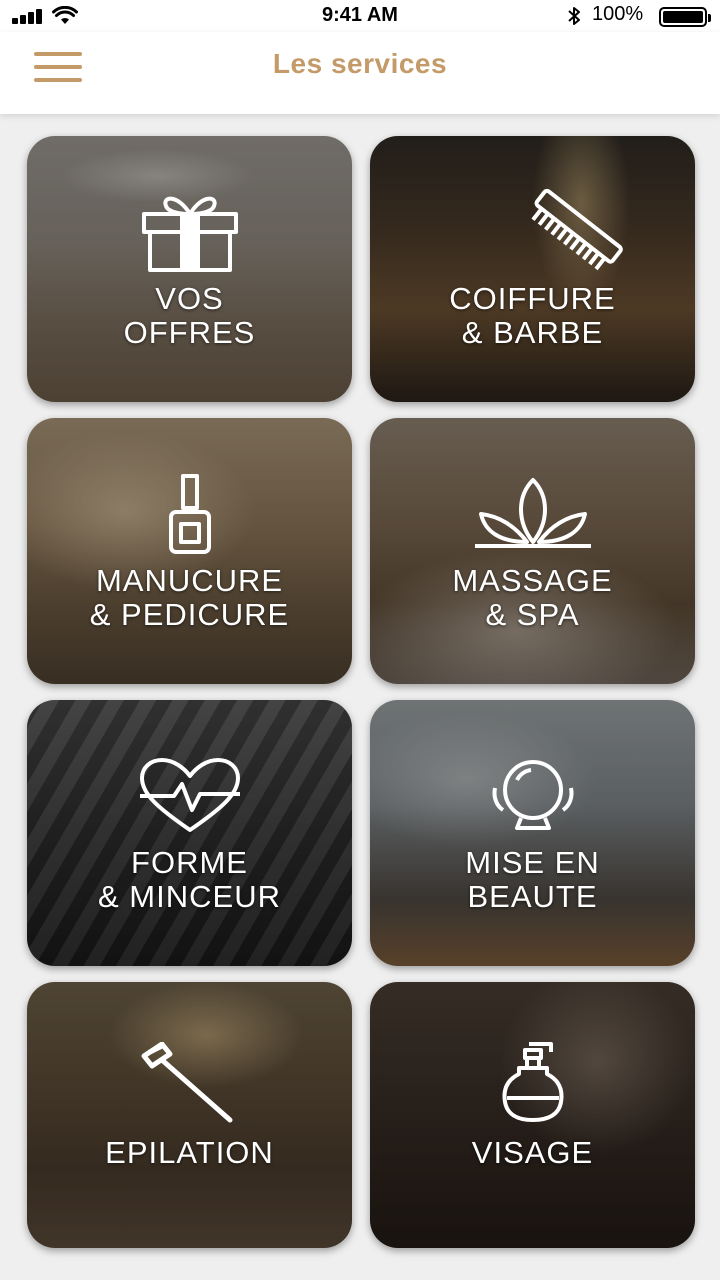 The width and height of the screenshot is (720, 1280). What do you see at coordinates (575, 231) in the screenshot?
I see `comb-icon` at bounding box center [575, 231].